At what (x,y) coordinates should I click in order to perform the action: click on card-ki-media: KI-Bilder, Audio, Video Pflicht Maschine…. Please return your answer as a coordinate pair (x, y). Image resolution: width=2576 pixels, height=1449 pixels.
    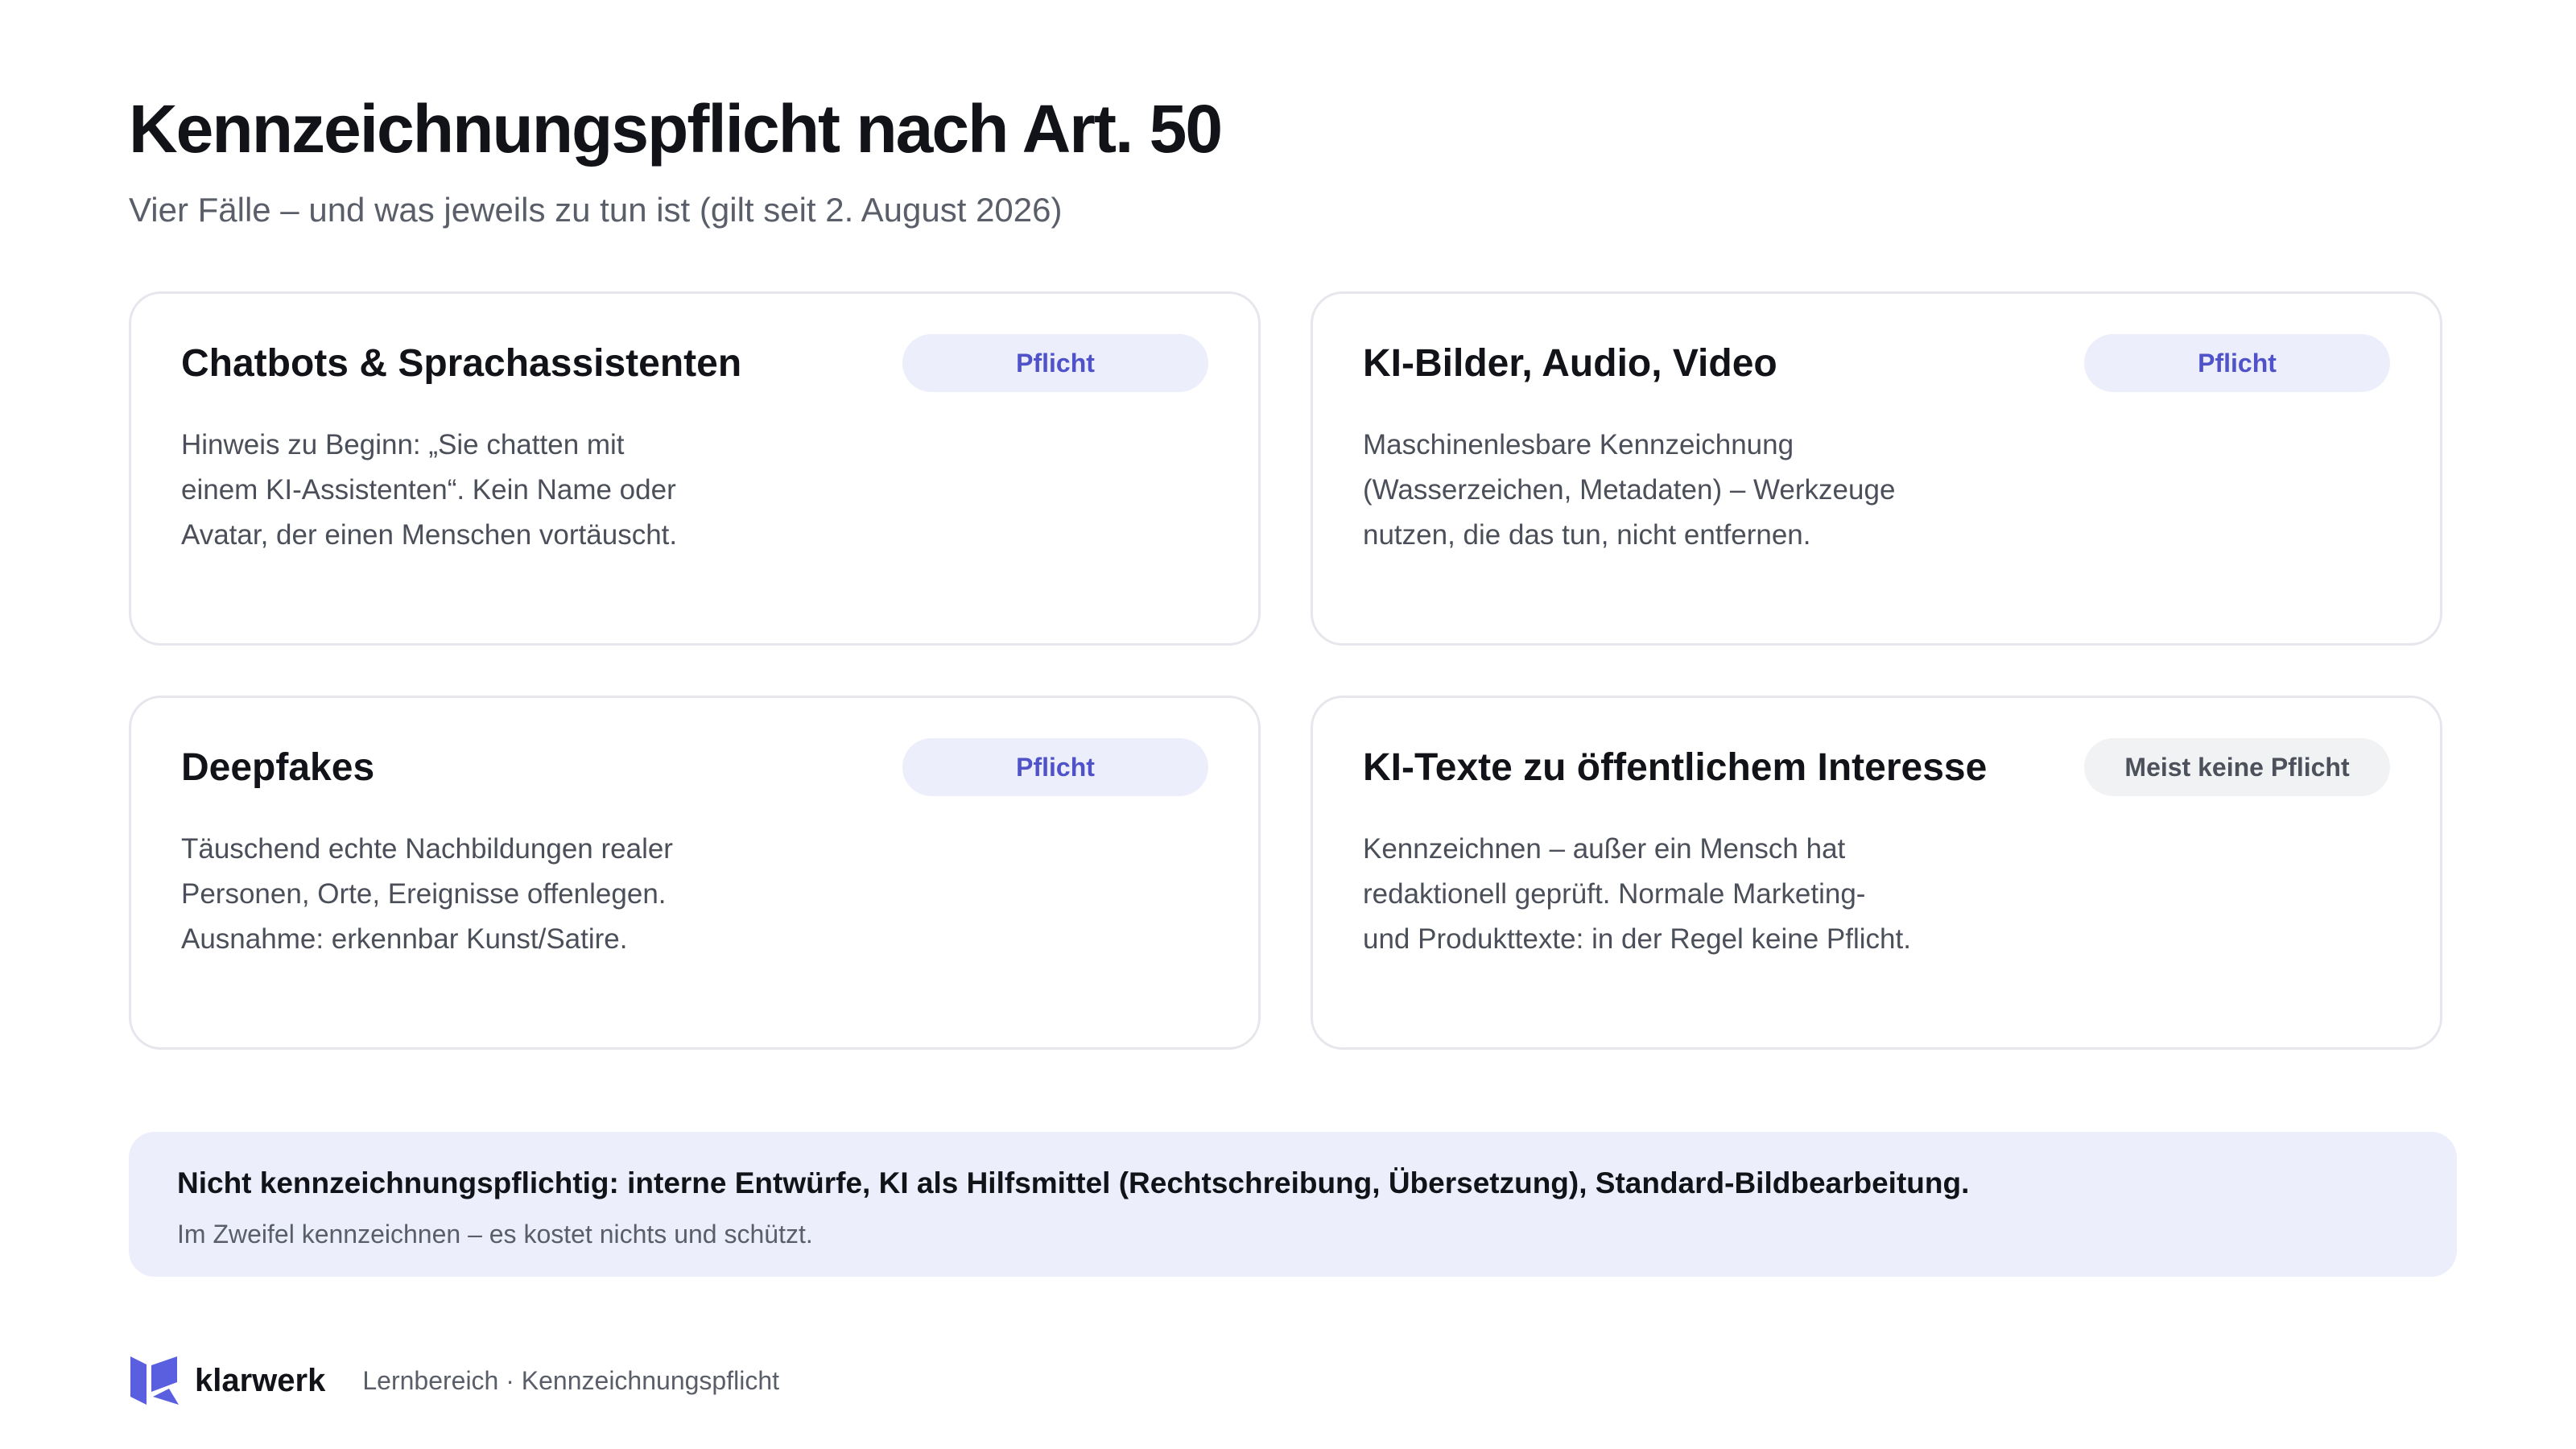
    Looking at the image, I should click on (1876, 468).